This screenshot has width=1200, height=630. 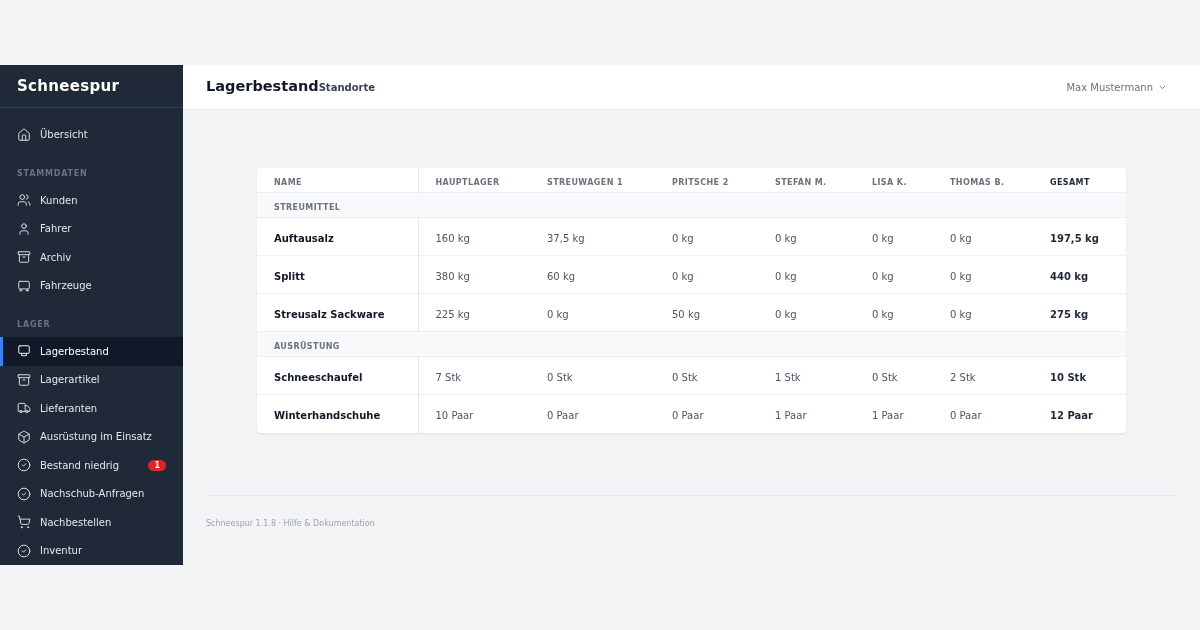 What do you see at coordinates (24, 351) in the screenshot?
I see `tray-icon` at bounding box center [24, 351].